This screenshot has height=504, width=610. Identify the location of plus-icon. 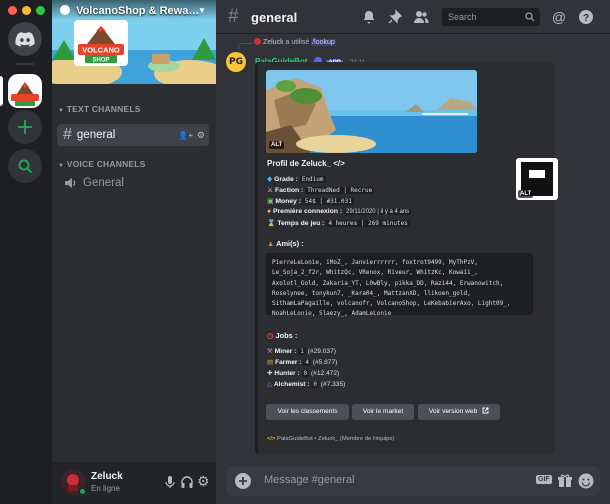
(243, 481).